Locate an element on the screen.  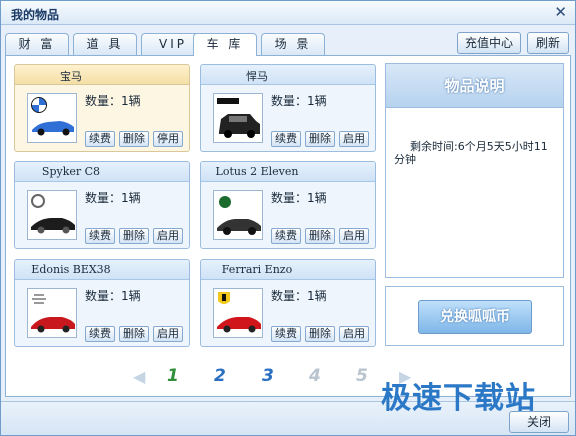
page-1: 1 is located at coordinates (173, 376).